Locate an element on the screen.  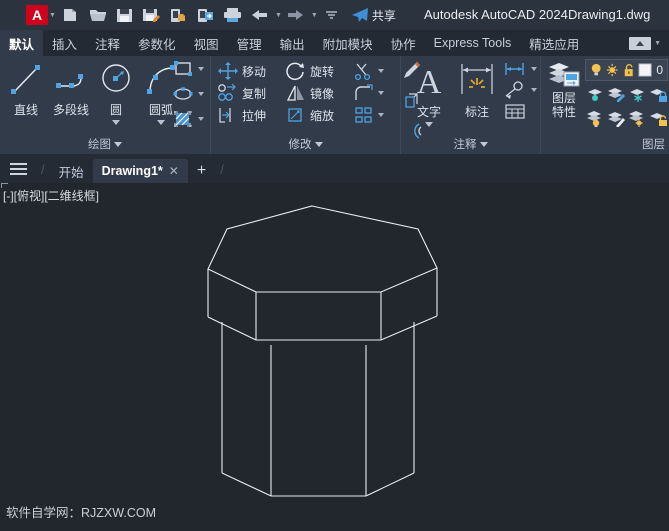
hatch-tool is located at coordinates (188, 119).